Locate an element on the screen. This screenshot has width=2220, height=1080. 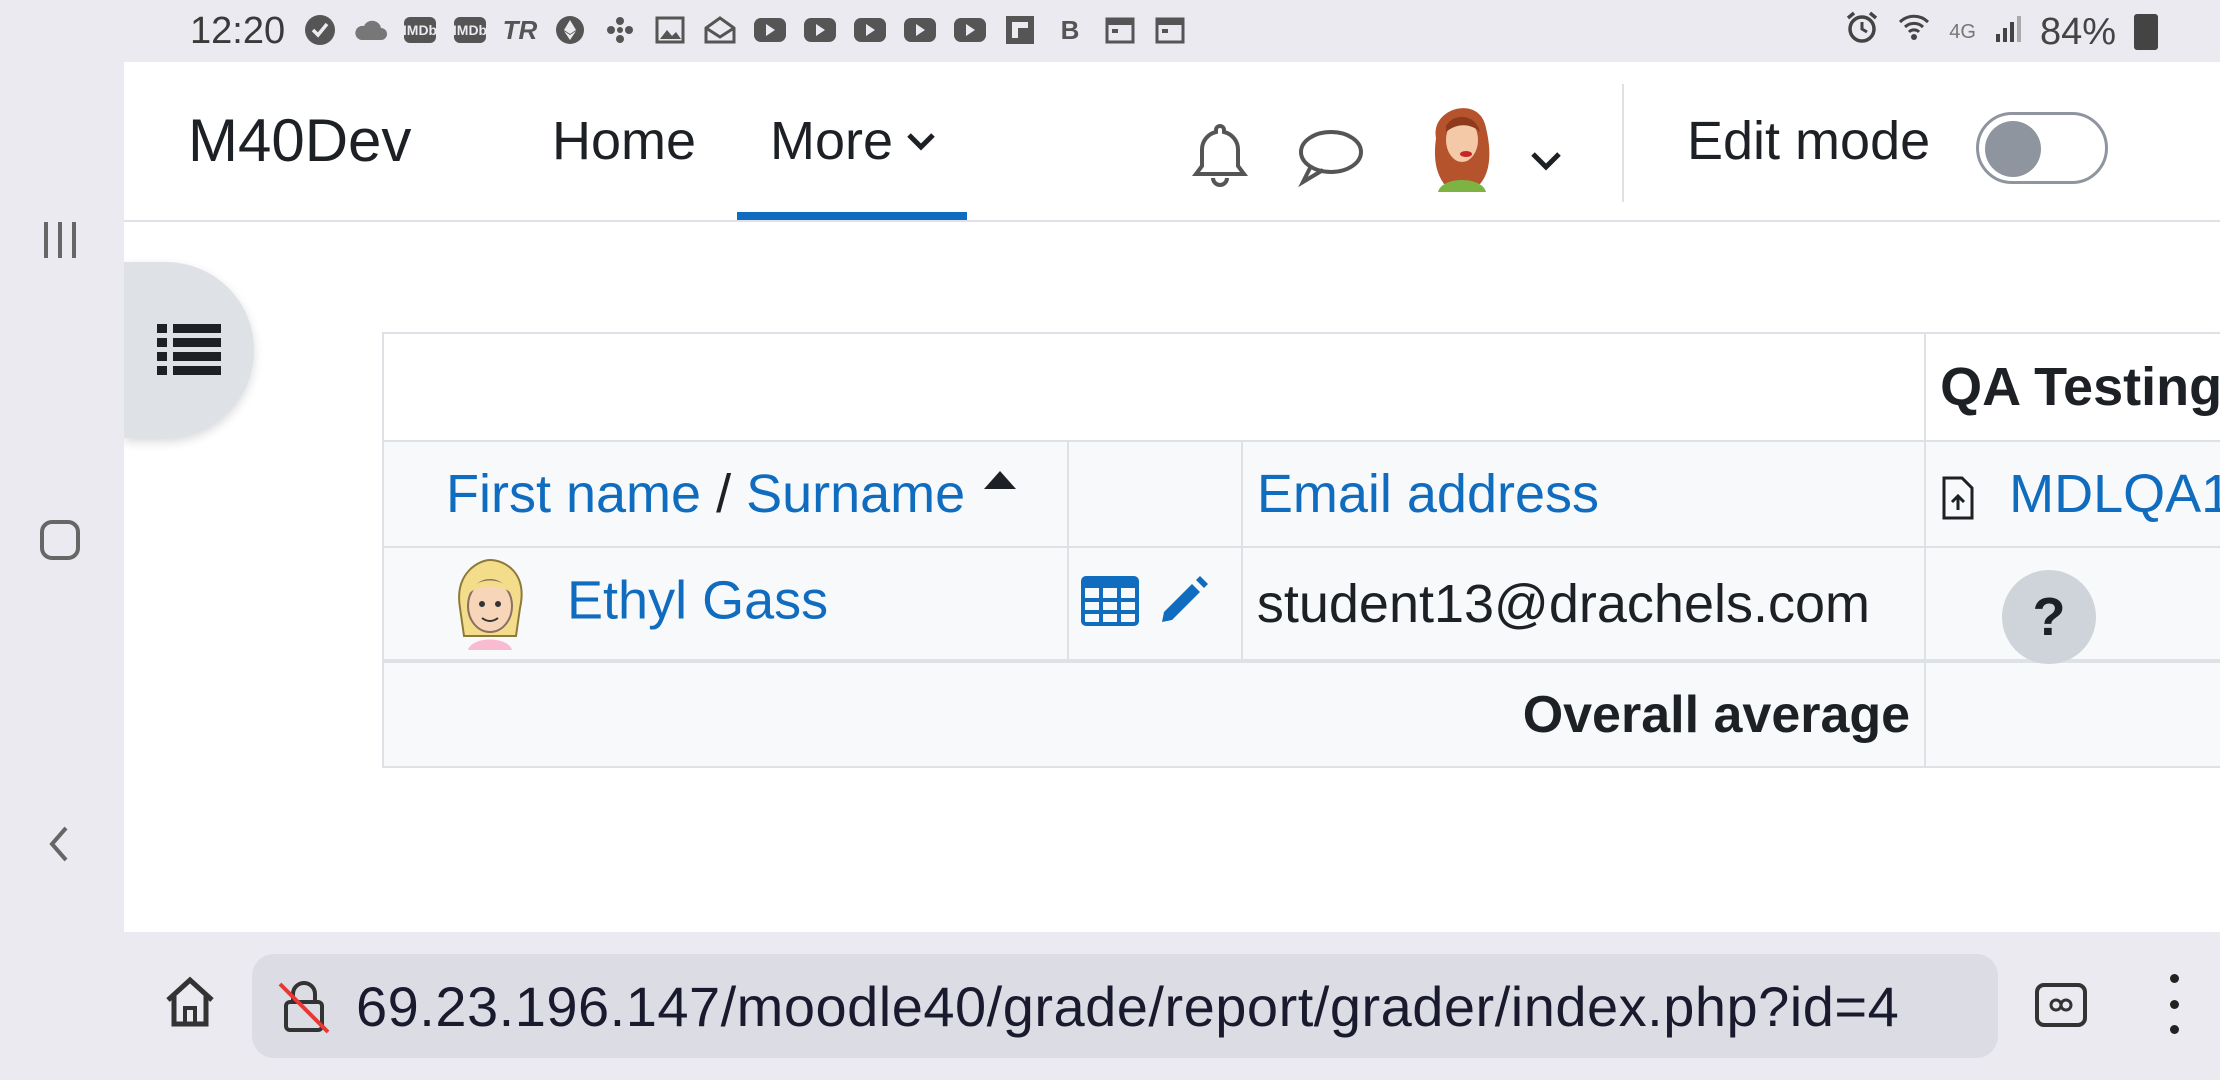
alarm-icon is located at coordinates (1862, 32).